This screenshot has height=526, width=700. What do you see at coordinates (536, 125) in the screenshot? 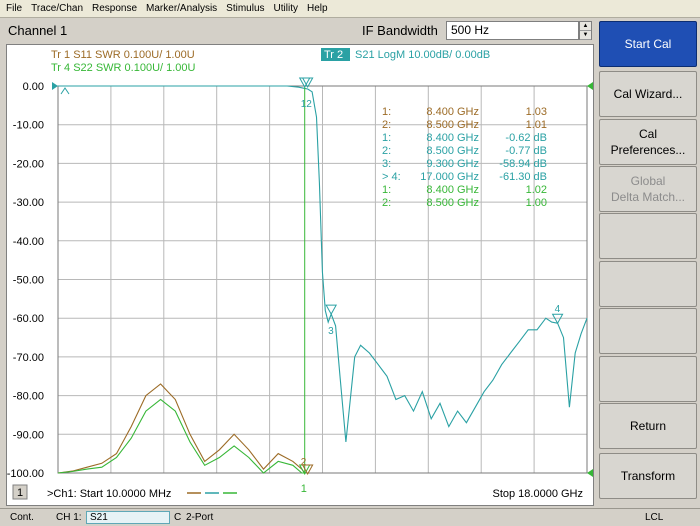
I see `marker-value: 1.01` at bounding box center [536, 125].